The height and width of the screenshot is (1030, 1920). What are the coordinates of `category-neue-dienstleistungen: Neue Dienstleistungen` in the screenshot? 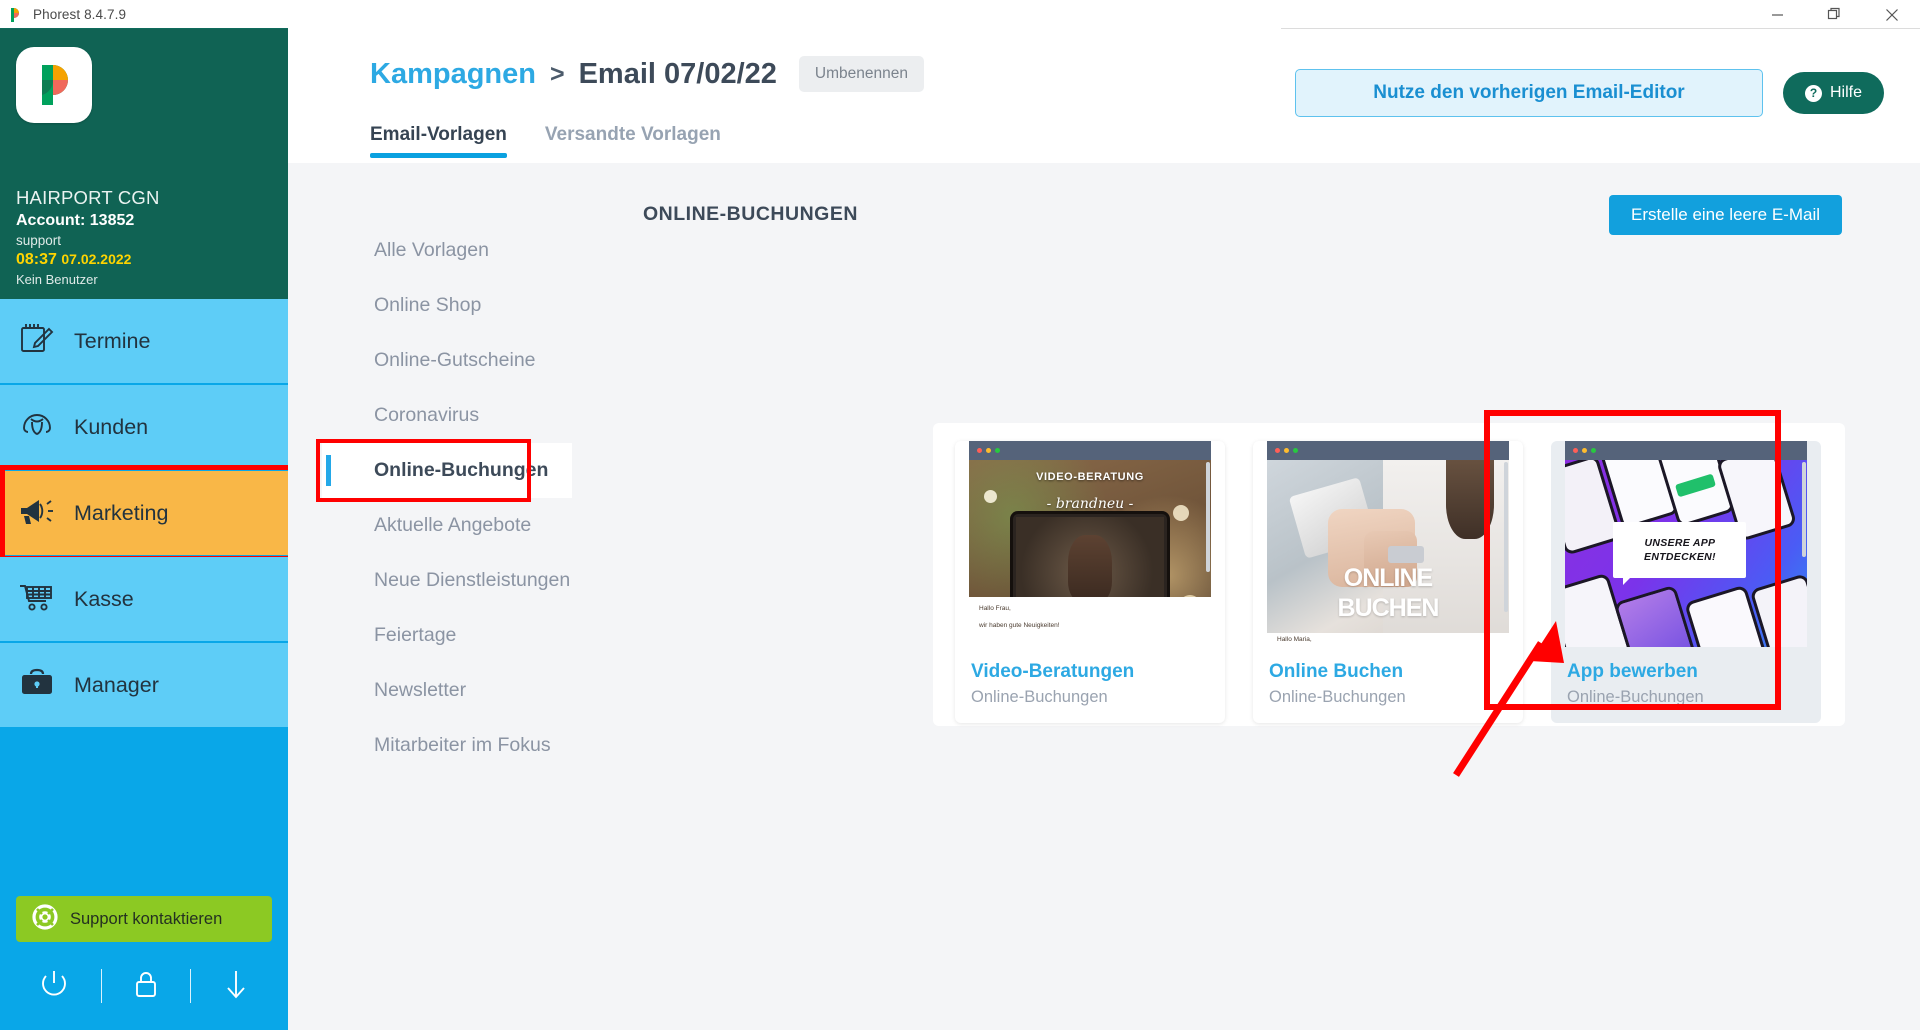 It's located at (447, 580).